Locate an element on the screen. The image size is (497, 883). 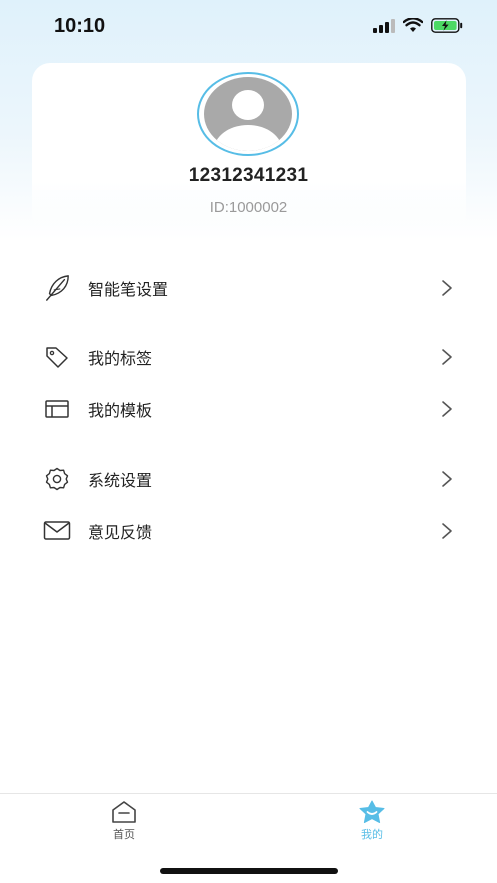
menu-label-pen-settings: 智能笔设置 is located at coordinates (128, 289).